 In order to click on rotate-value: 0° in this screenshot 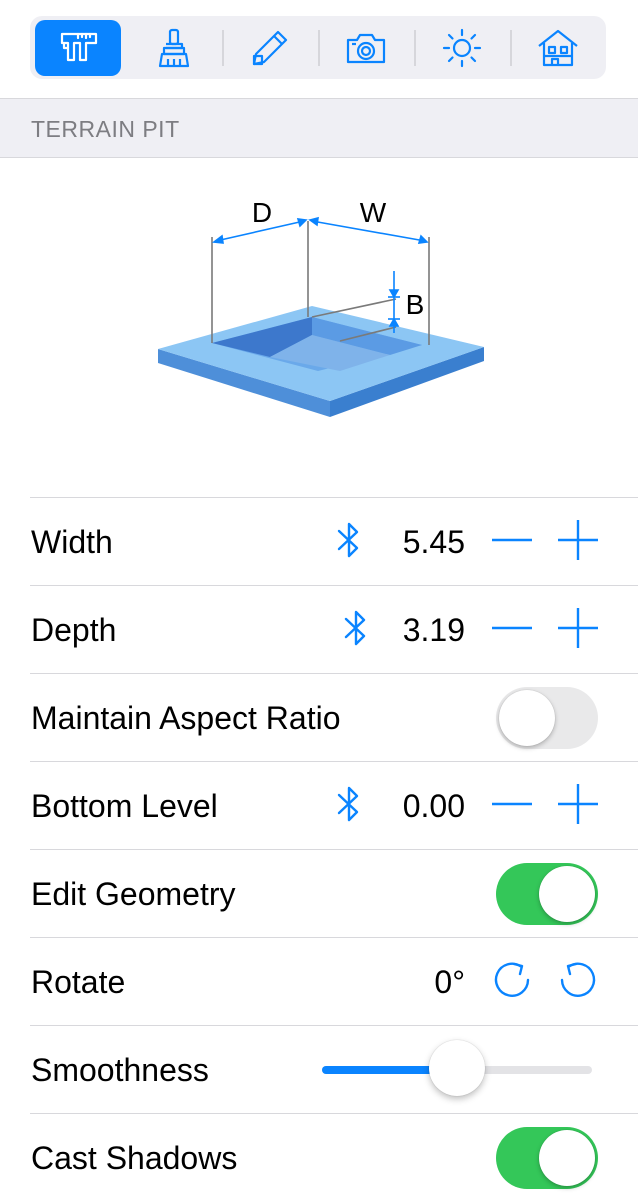, I will do `click(449, 982)`.